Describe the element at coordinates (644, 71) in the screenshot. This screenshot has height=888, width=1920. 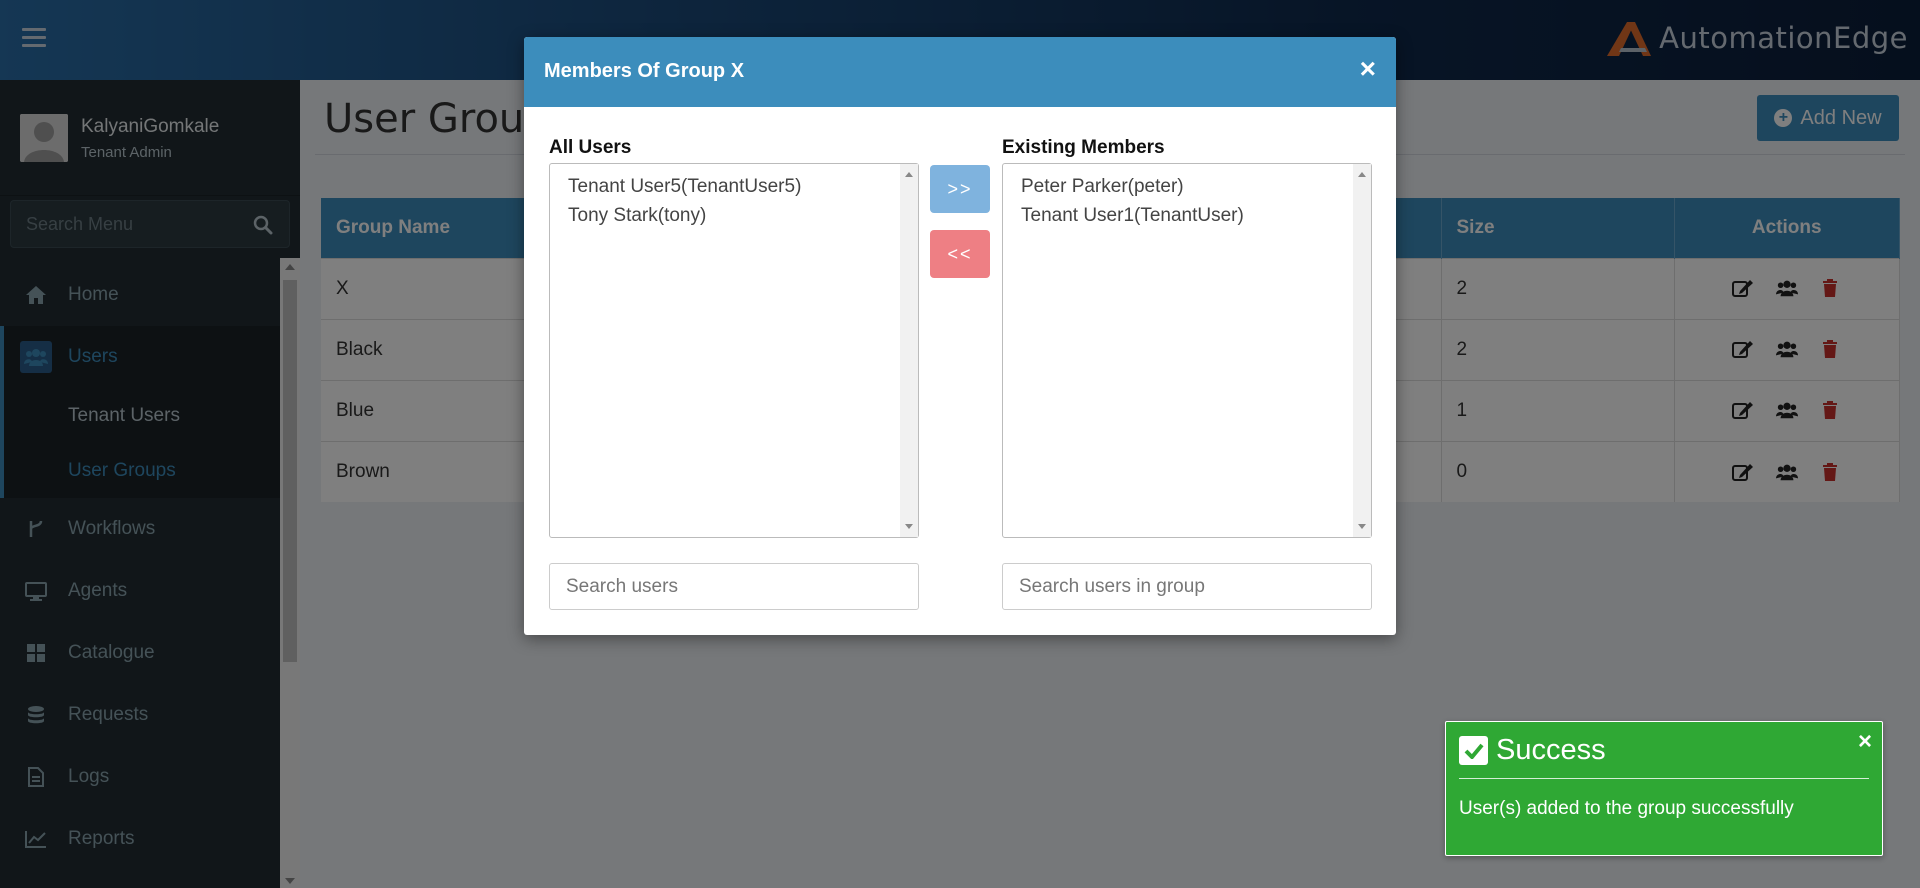
I see `modal-title: Members Of Group X` at that location.